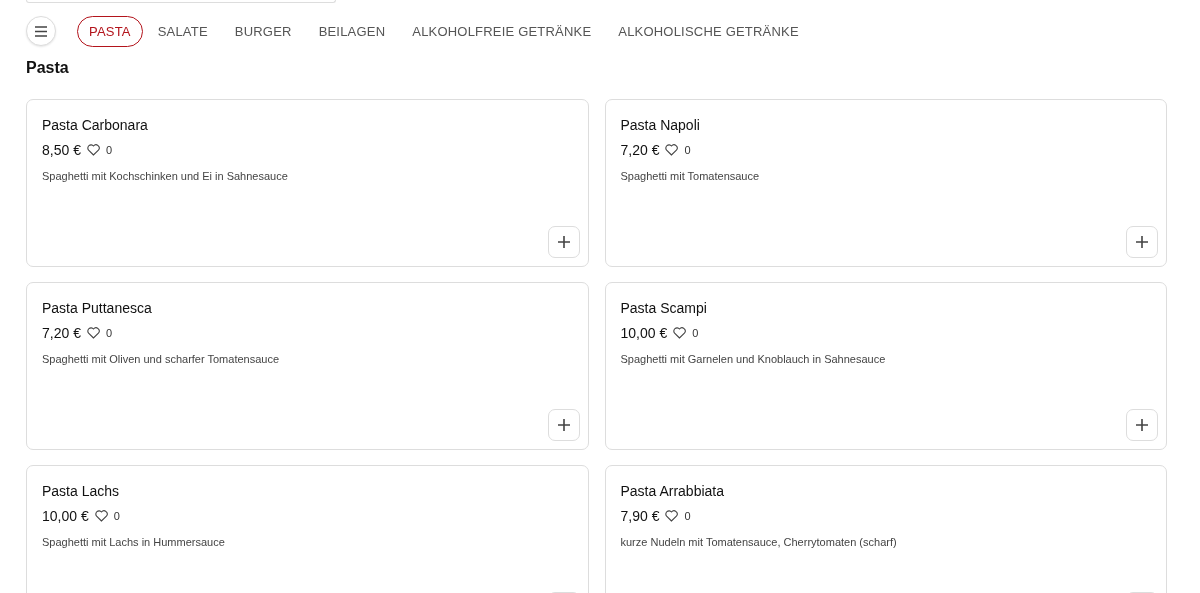 The height and width of the screenshot is (593, 1200). Describe the element at coordinates (263, 31) in the screenshot. I see `category-tab: BURGER` at that location.